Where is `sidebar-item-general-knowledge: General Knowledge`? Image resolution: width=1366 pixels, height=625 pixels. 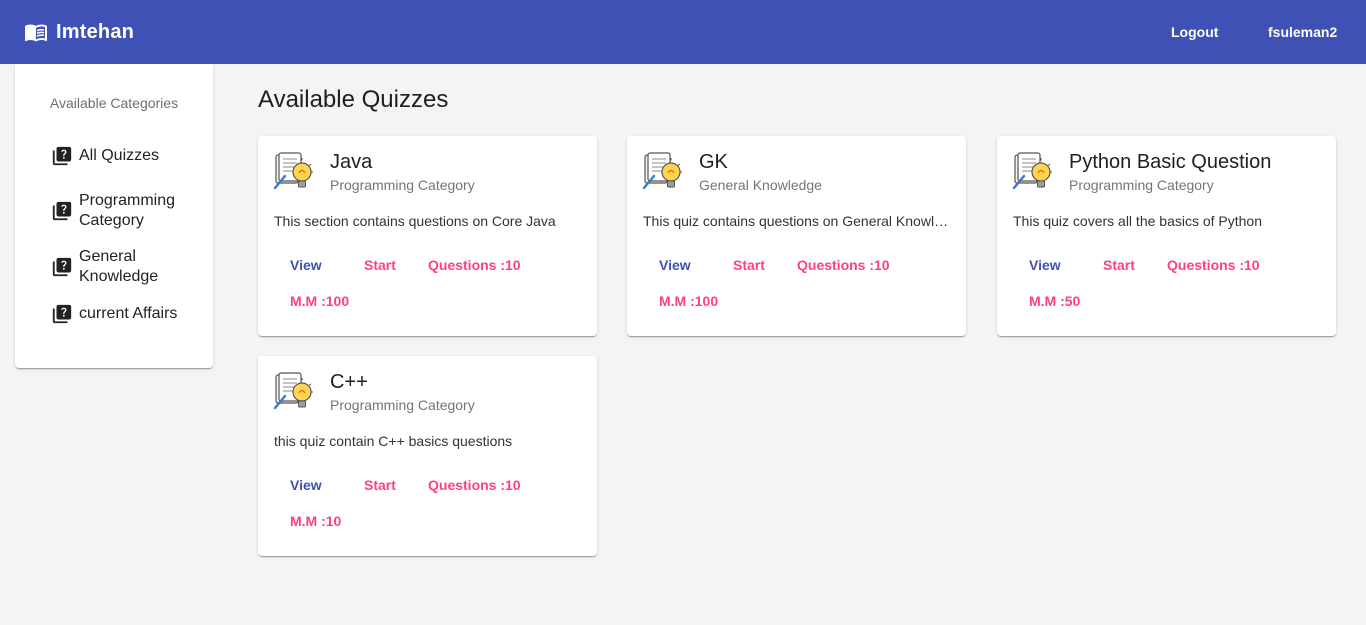 sidebar-item-general-knowledge: General Knowledge is located at coordinates (120, 267).